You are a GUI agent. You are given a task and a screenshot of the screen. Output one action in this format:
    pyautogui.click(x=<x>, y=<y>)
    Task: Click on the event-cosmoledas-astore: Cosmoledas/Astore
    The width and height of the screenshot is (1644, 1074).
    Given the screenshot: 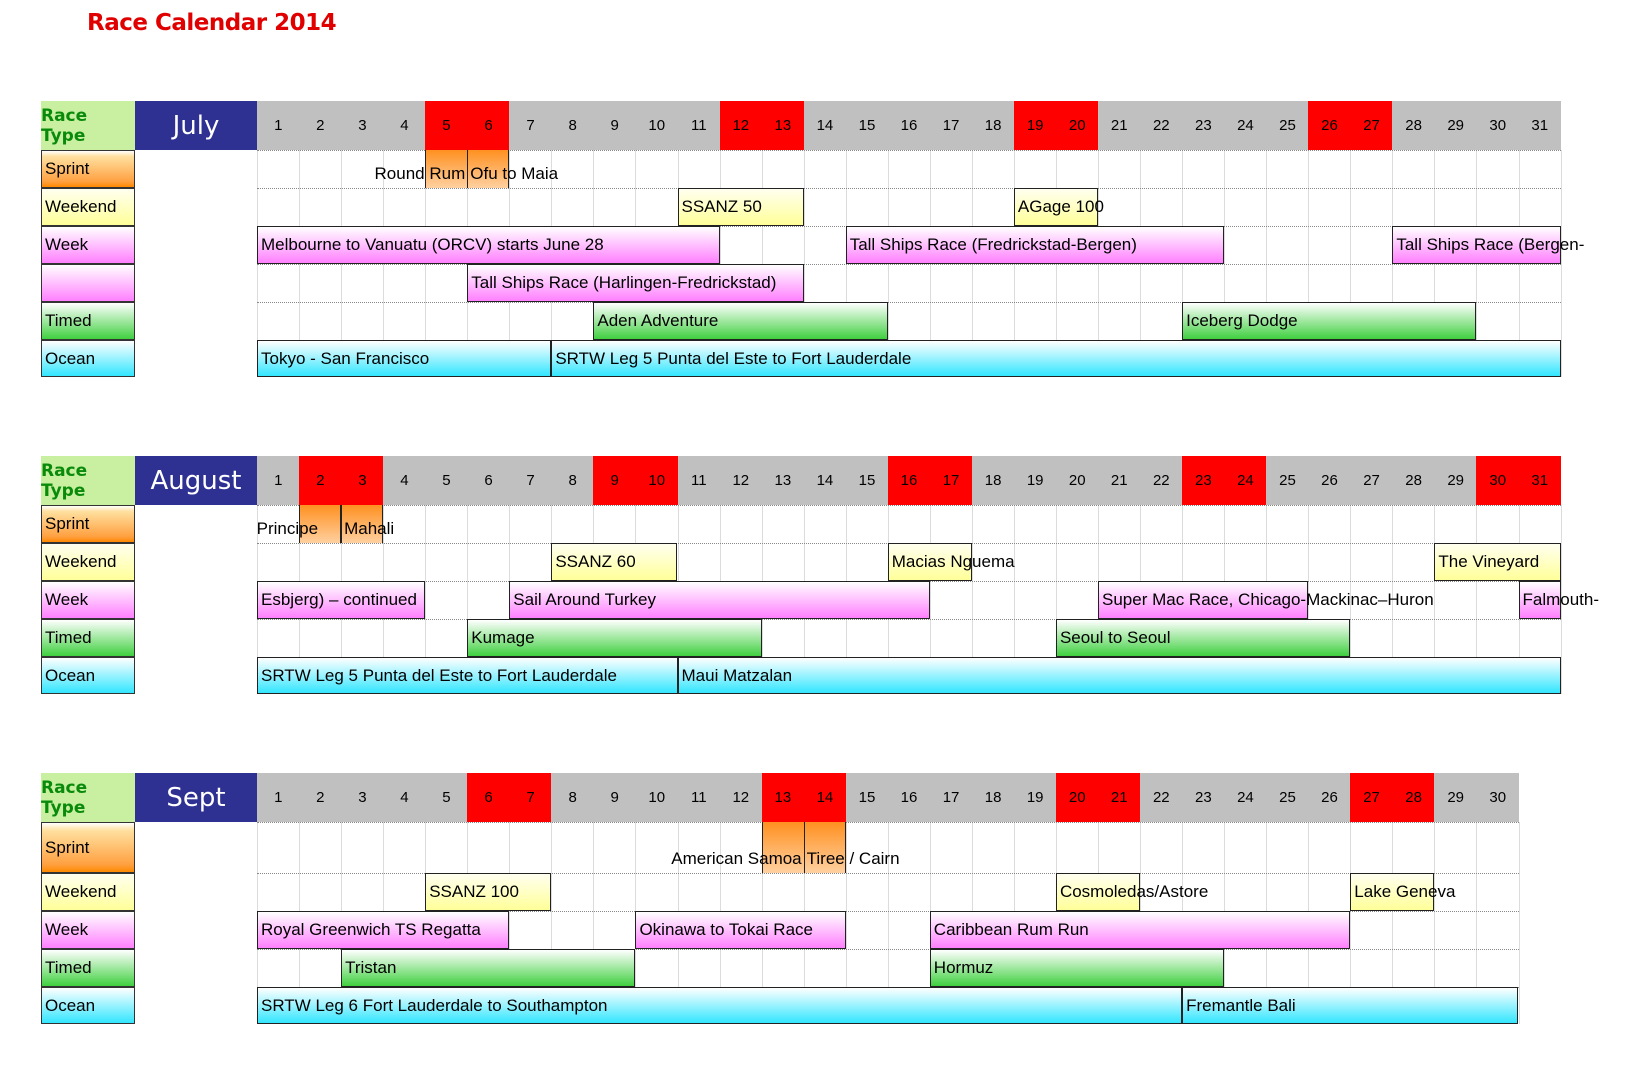 What is the action you would take?
    pyautogui.click(x=1131, y=892)
    